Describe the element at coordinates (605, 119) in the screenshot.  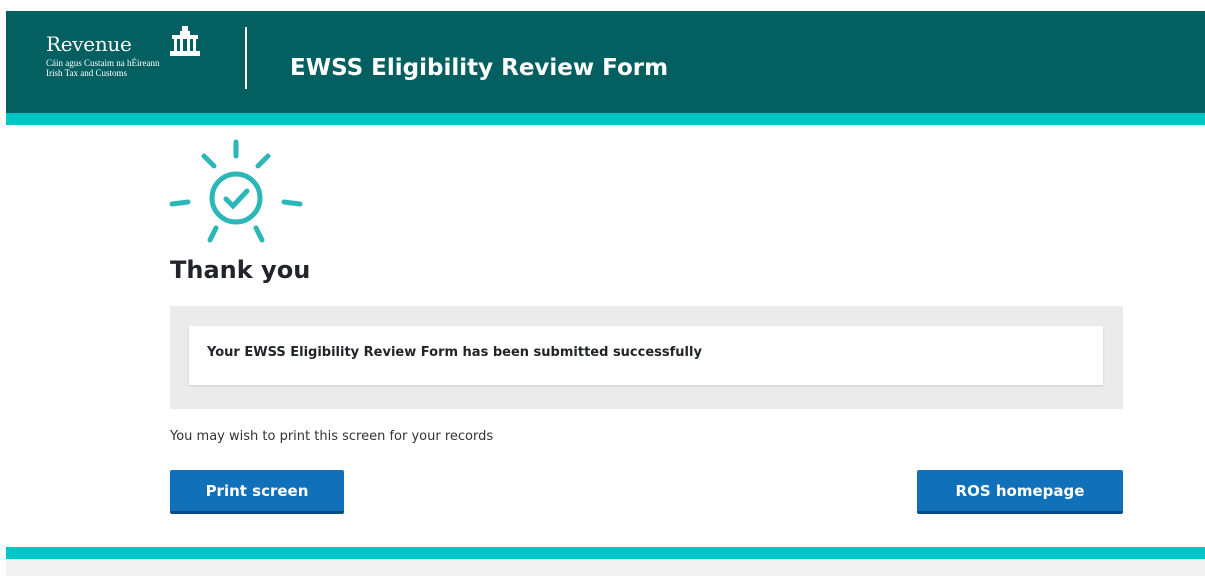
I see `header-accent-stripe` at that location.